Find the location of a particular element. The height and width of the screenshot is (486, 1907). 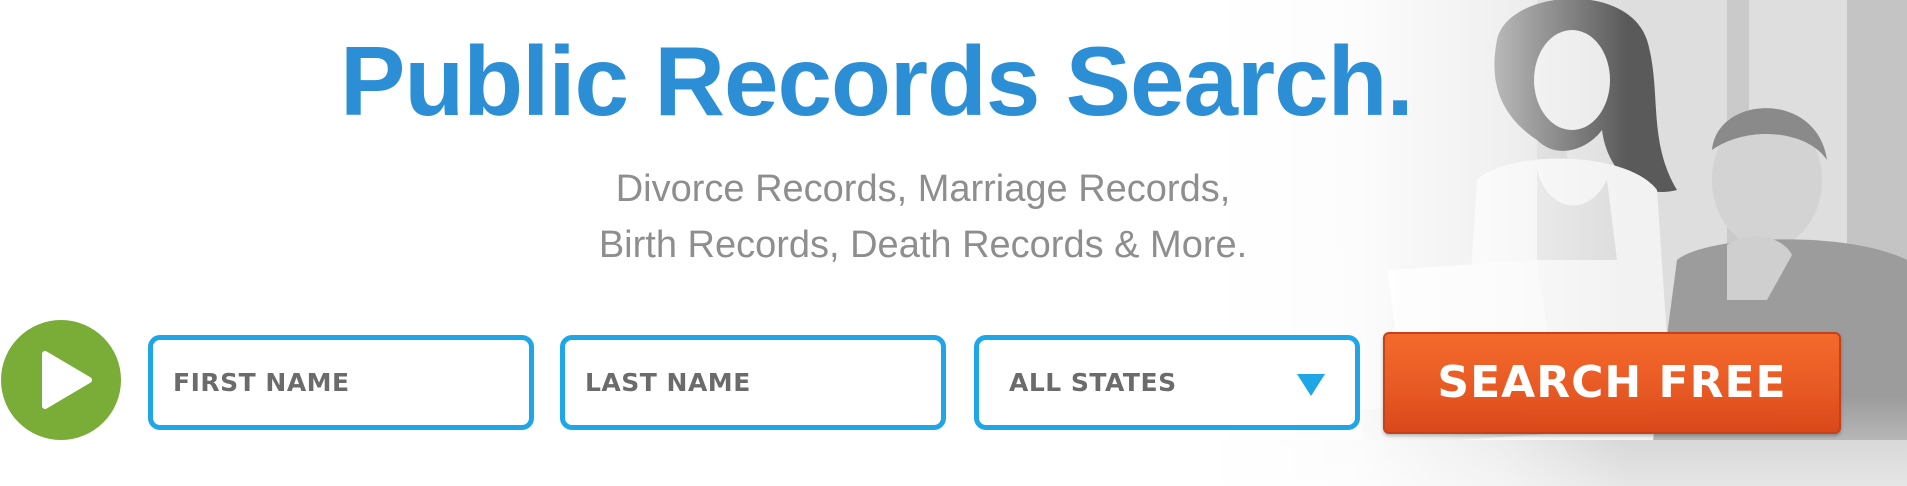

first-name-field is located at coordinates (341, 382).